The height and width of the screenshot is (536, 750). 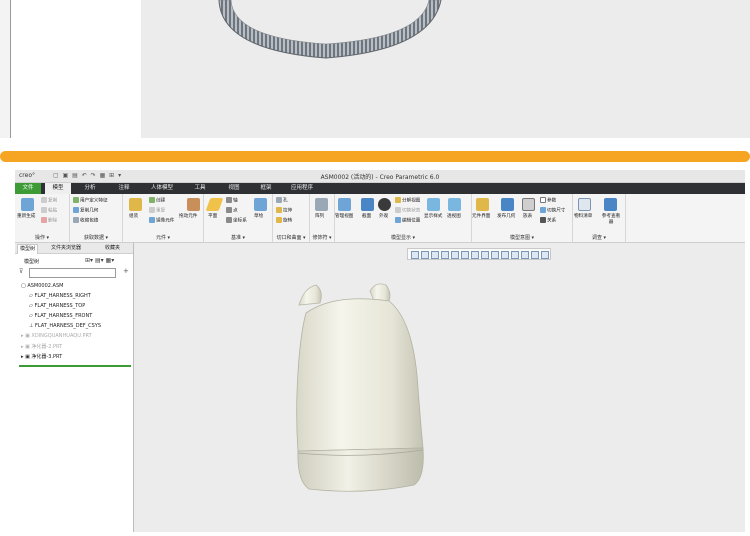 What do you see at coordinates (188, 216) in the screenshot?
I see `drag-component-button: 拖动元件` at bounding box center [188, 216].